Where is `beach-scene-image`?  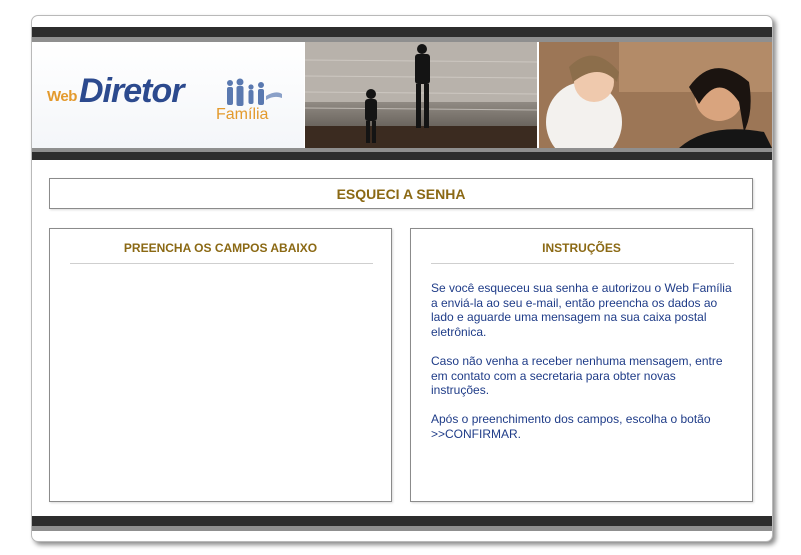 beach-scene-image is located at coordinates (421, 95).